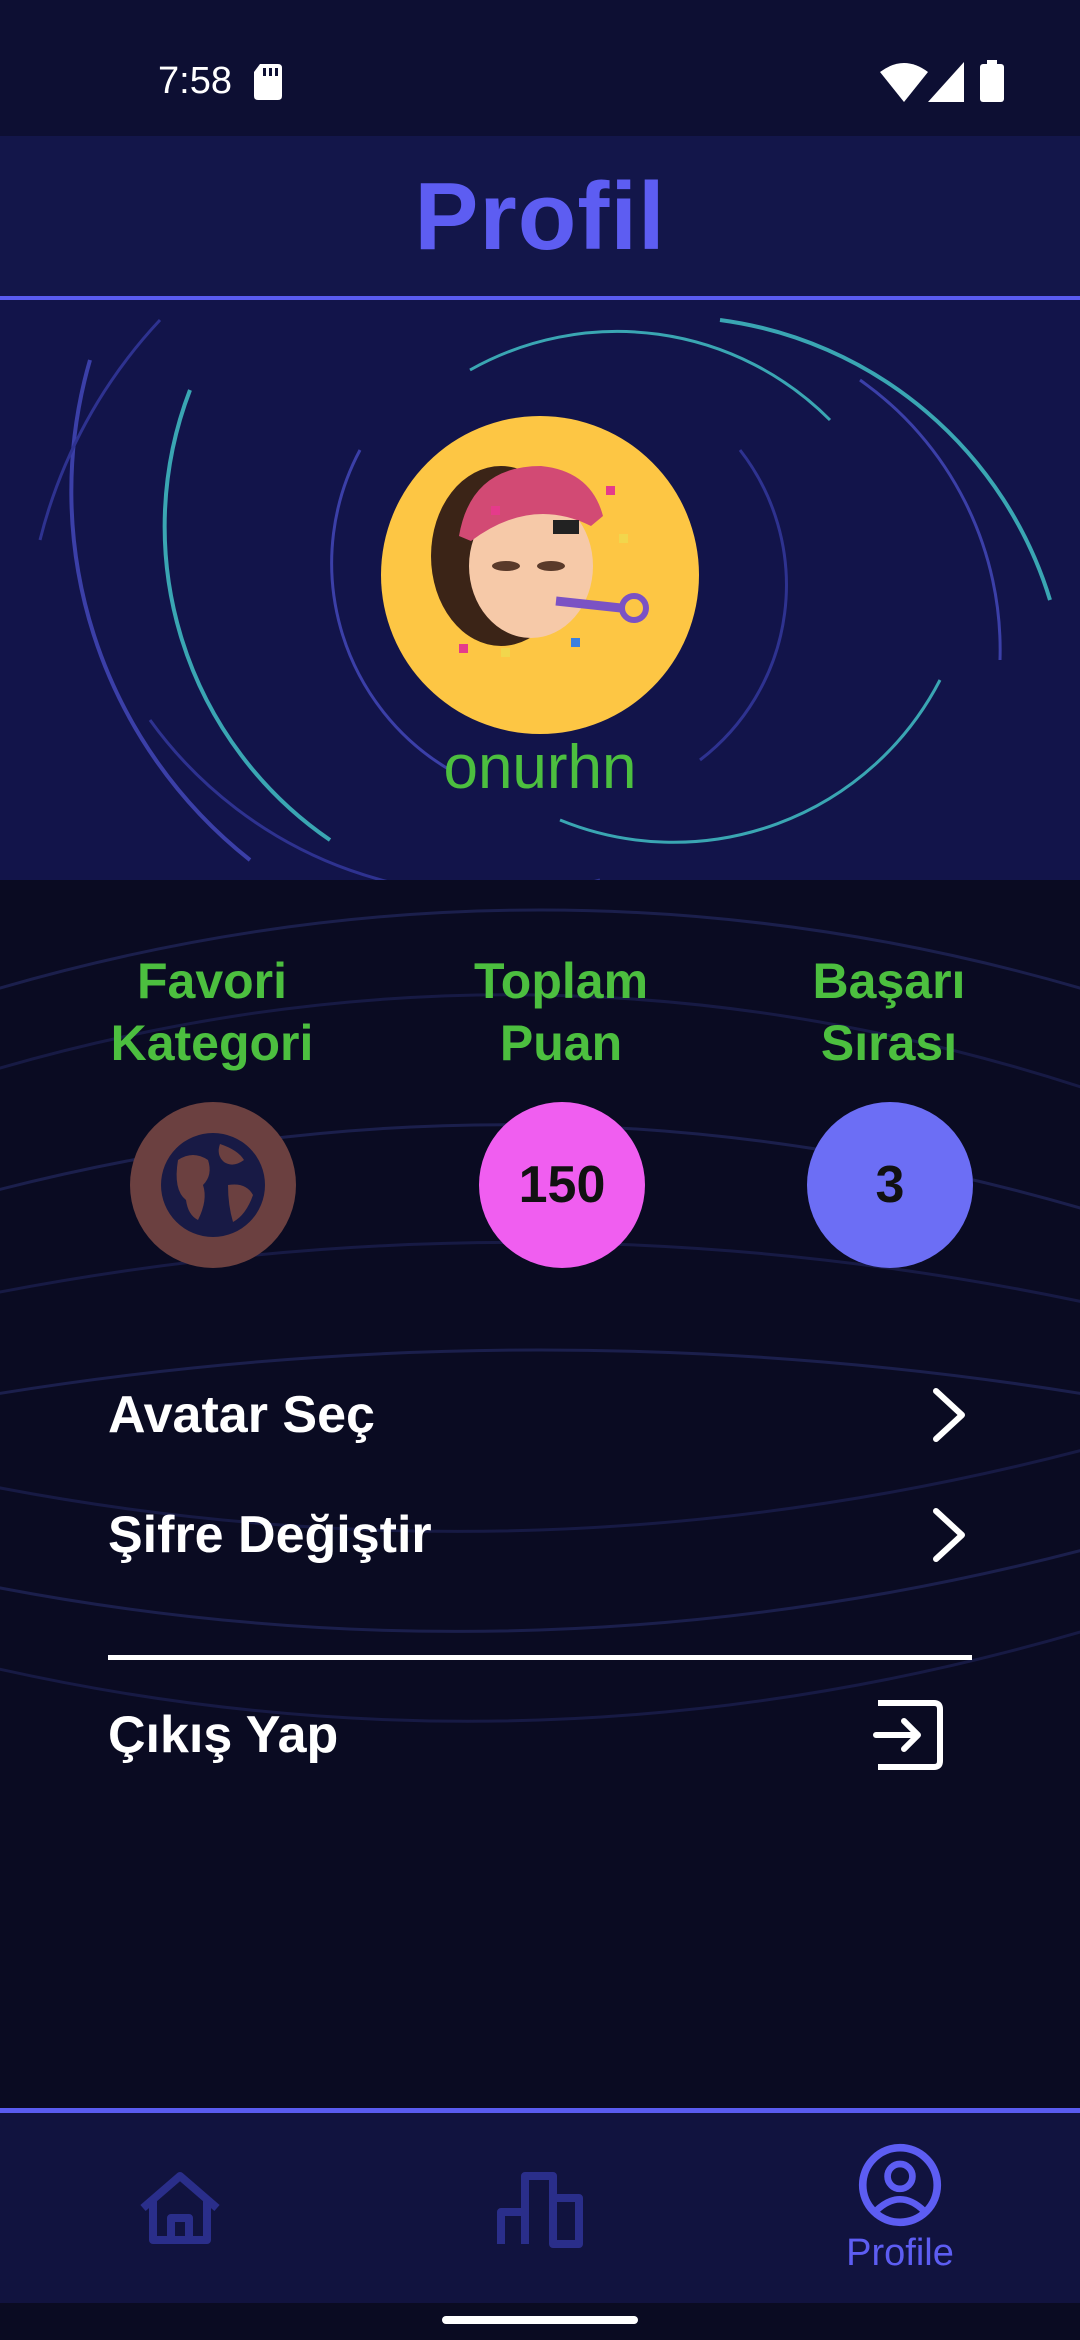 This screenshot has height=2340, width=1080. Describe the element at coordinates (195, 81) in the screenshot. I see `status-time: 7:58` at that location.